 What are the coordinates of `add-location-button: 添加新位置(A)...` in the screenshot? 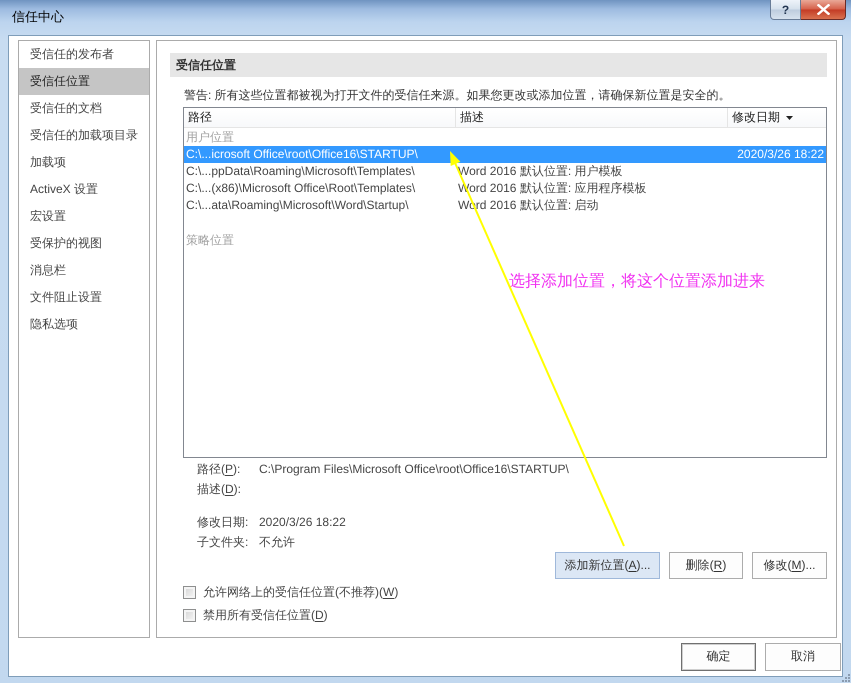 It's located at (607, 565).